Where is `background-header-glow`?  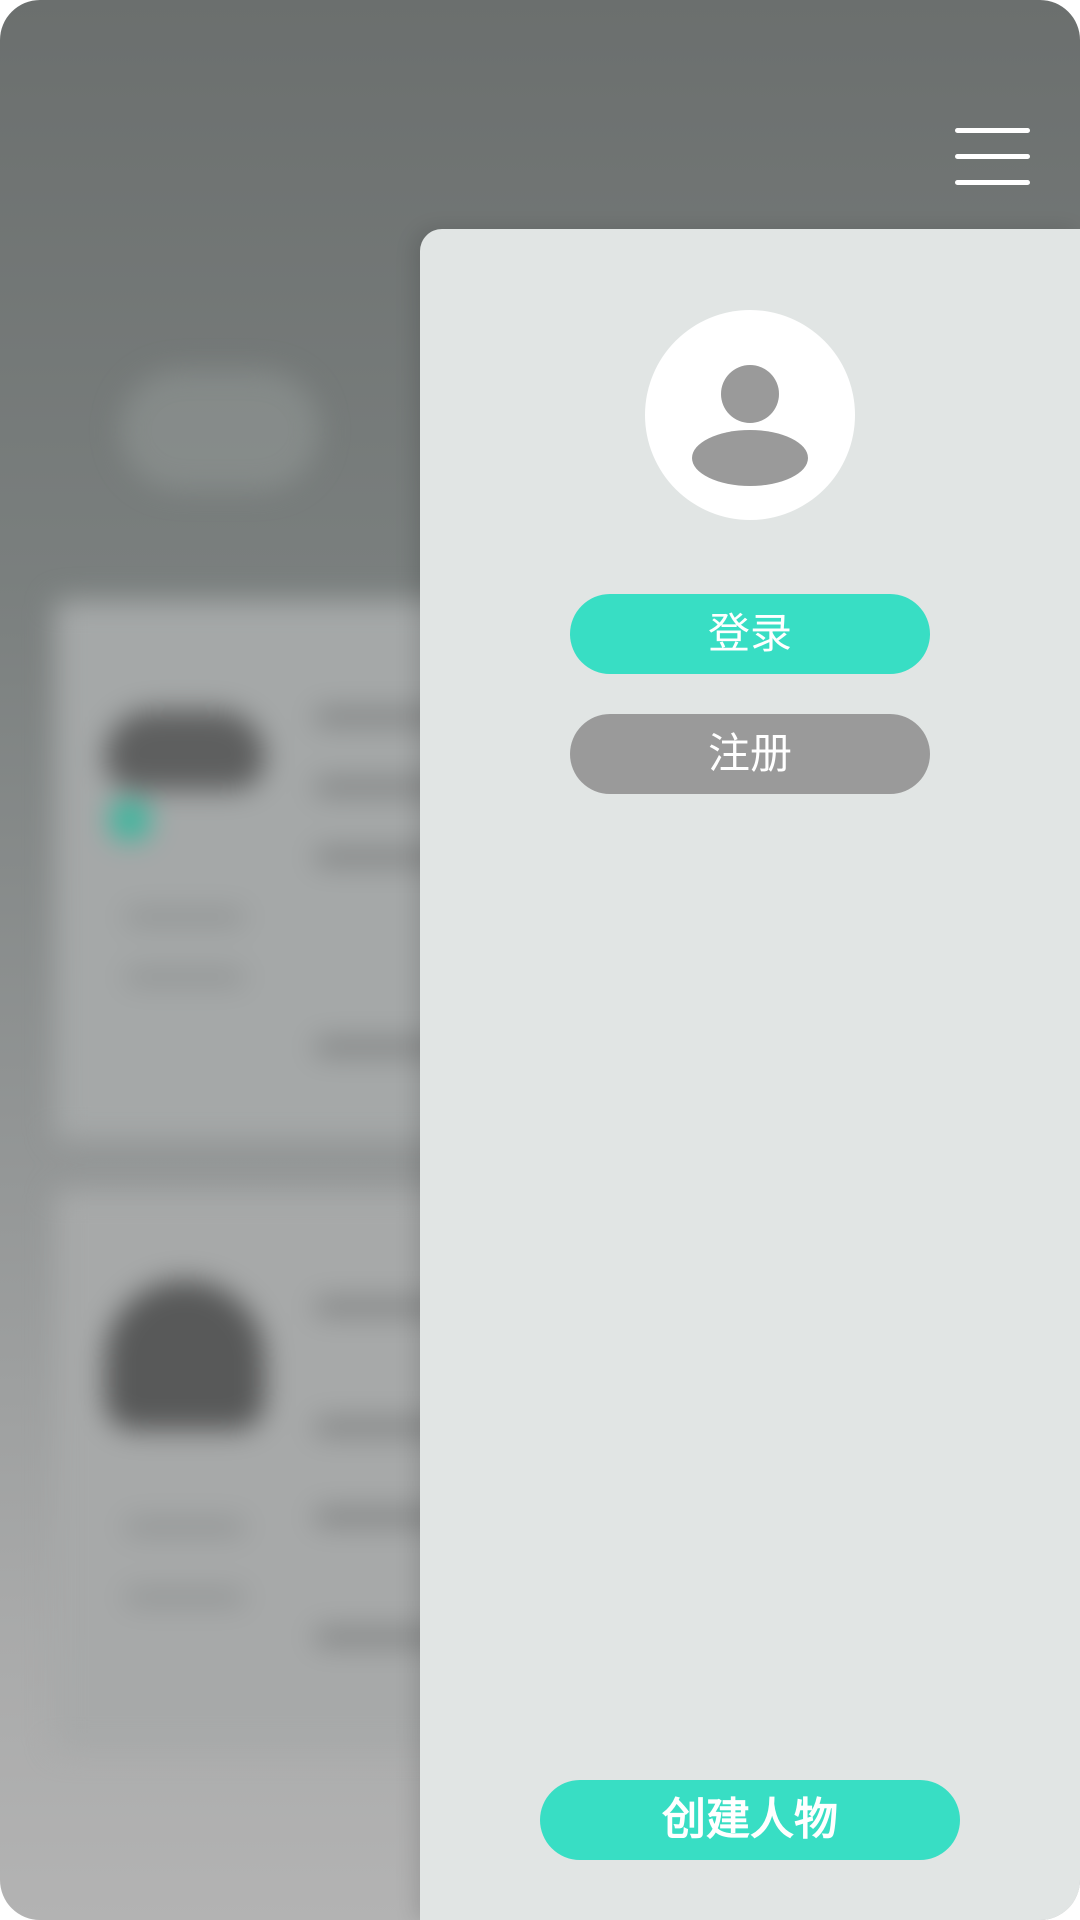
background-header-glow is located at coordinates (220, 430).